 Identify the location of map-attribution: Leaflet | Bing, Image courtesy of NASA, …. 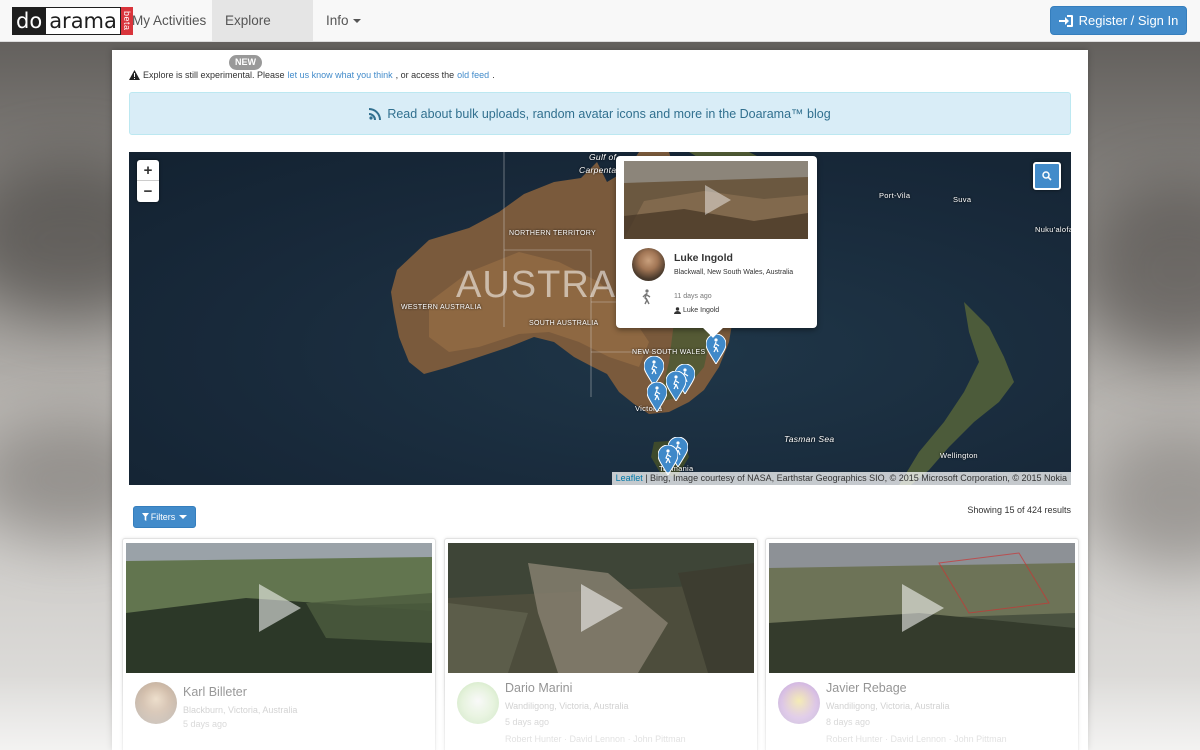
(841, 478).